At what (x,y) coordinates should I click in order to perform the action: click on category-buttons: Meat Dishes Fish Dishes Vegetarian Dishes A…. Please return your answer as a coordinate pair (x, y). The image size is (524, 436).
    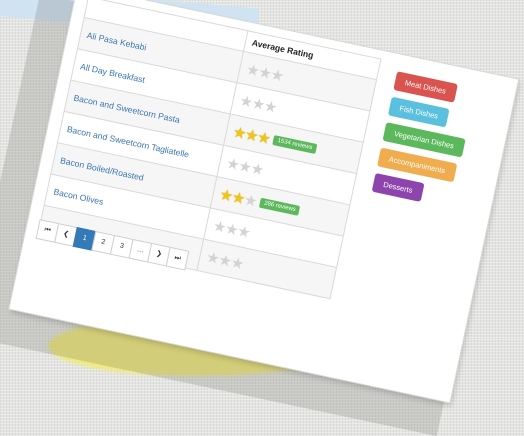
    Looking at the image, I should click on (423, 142).